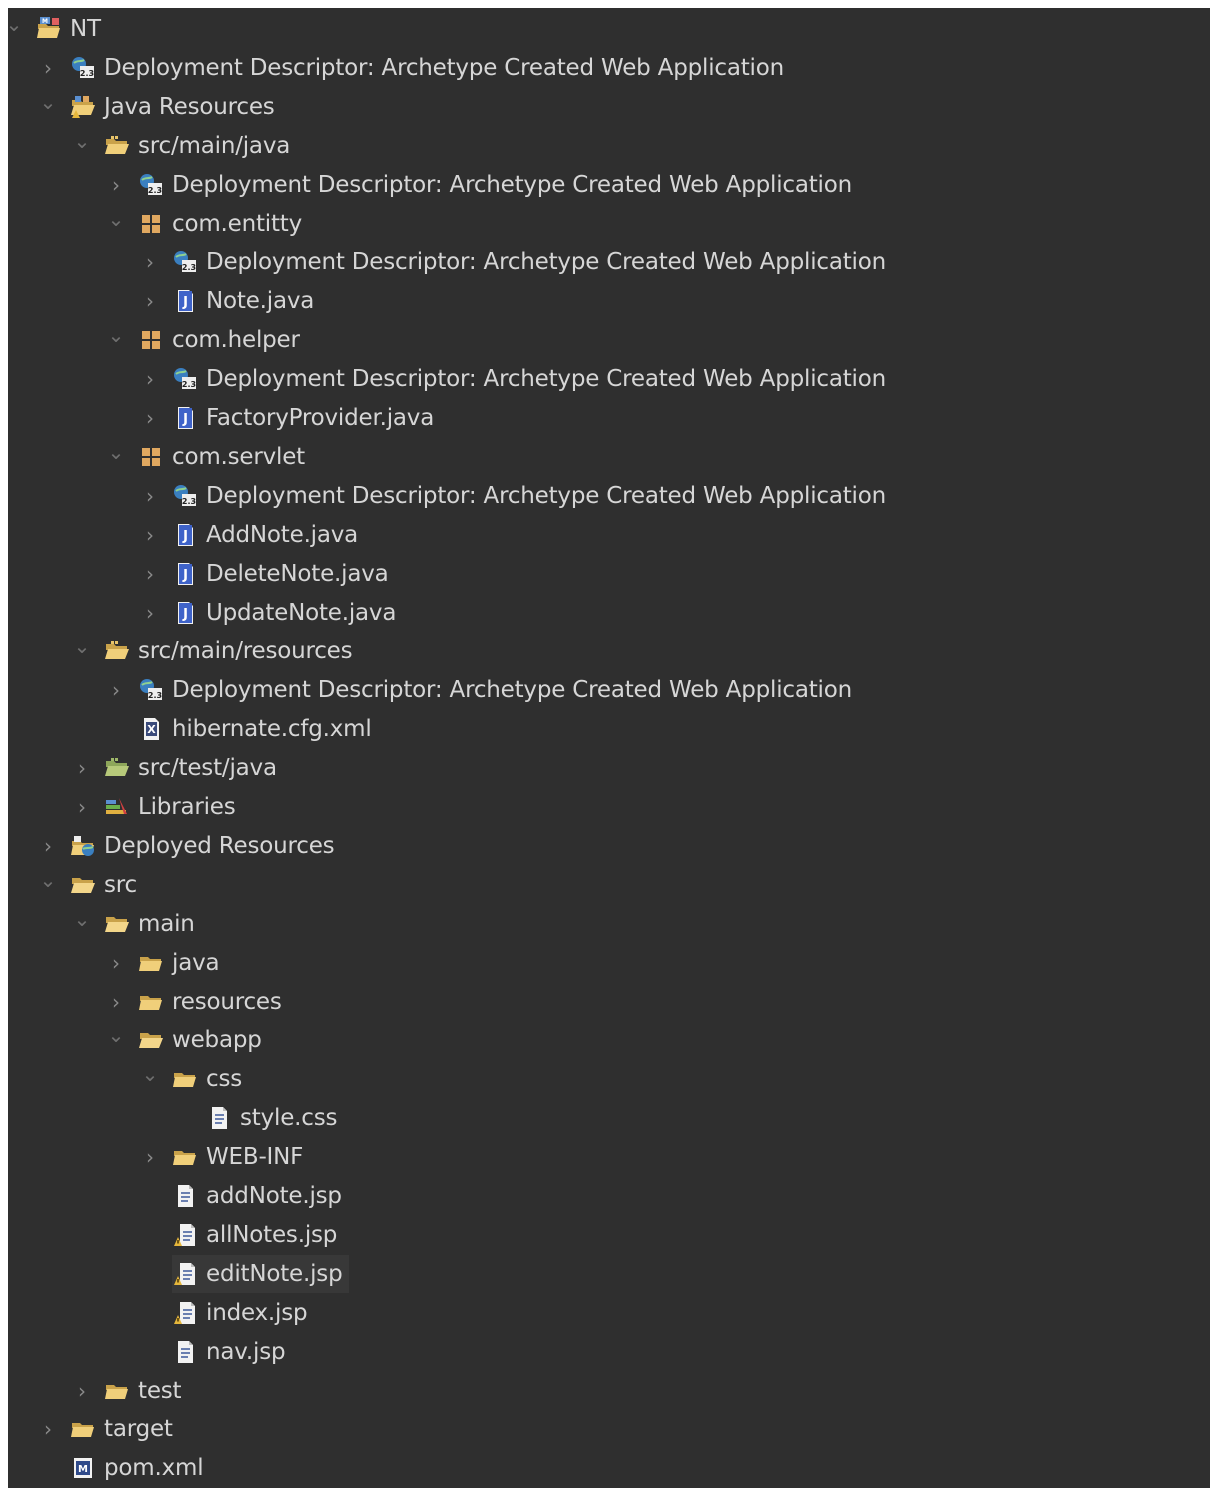 The image size is (1210, 1488). Describe the element at coordinates (282, 534) in the screenshot. I see `tree-item-label: AddNote.java` at that location.